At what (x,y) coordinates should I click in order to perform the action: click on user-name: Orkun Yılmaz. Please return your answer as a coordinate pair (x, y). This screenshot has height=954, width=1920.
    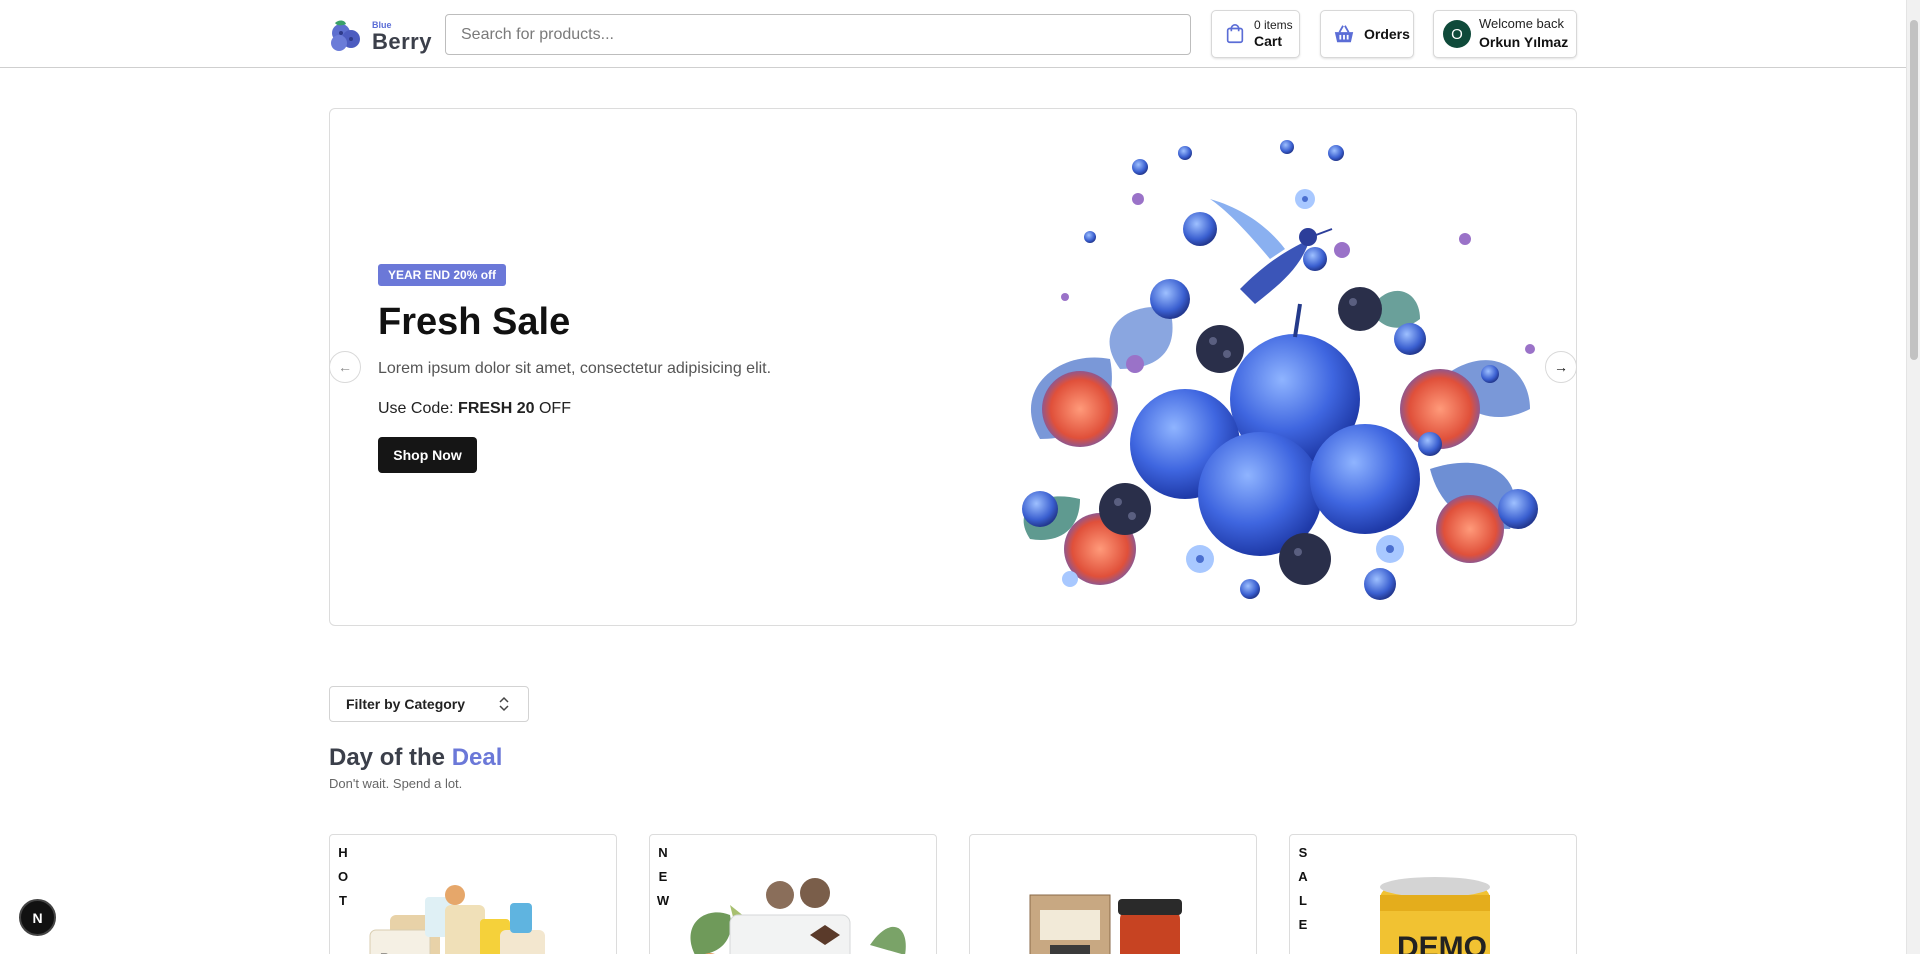
    Looking at the image, I should click on (1524, 42).